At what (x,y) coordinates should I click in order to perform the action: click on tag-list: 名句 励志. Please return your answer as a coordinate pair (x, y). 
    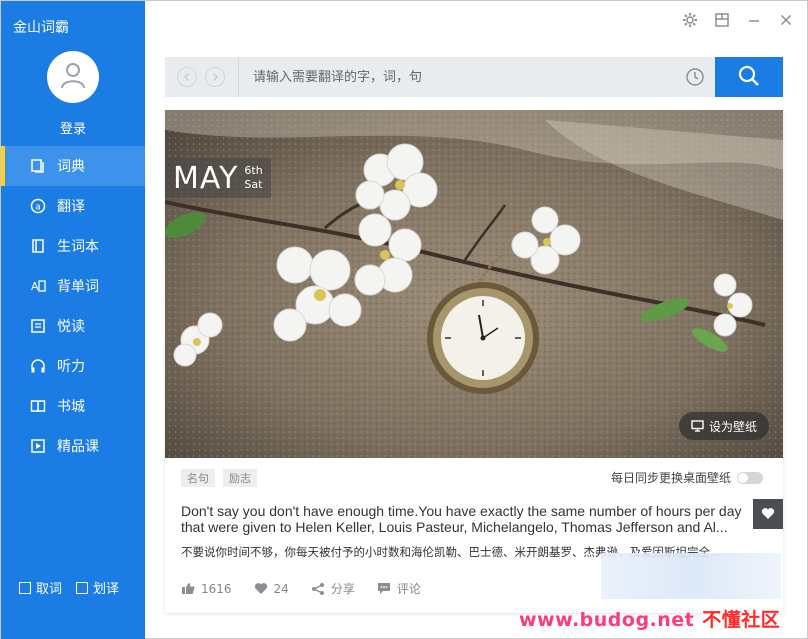
    Looking at the image, I should click on (219, 478).